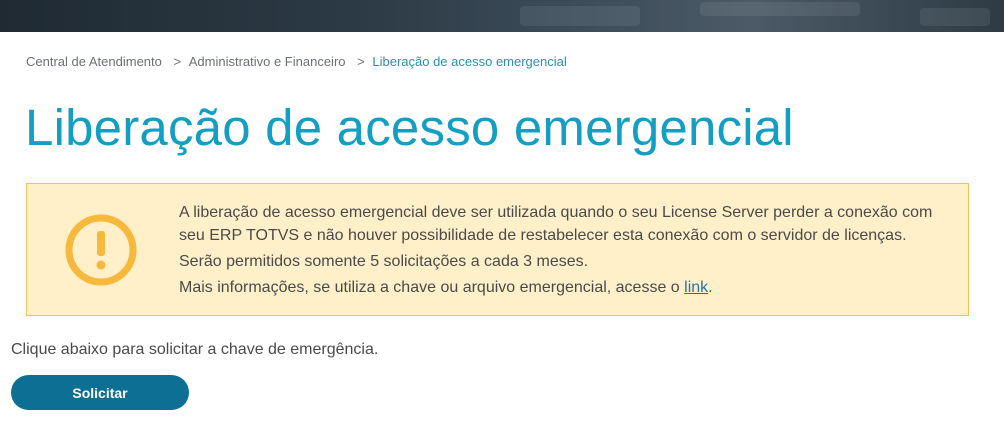 This screenshot has width=1004, height=434. Describe the element at coordinates (469, 61) in the screenshot. I see `breadcrumb-item-current: Liberação de acesso emergencial` at that location.